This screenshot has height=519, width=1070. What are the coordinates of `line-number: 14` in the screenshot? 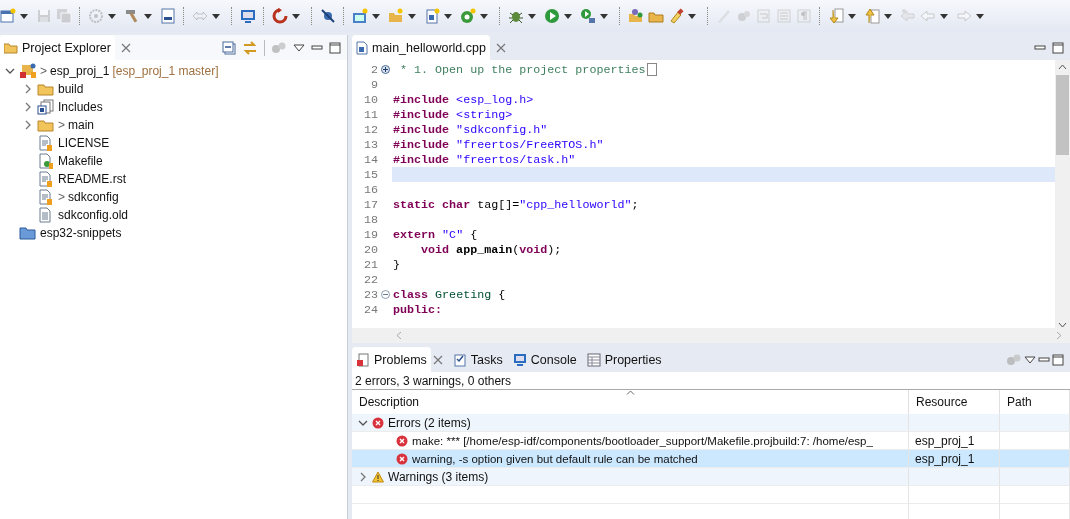 It's located at (370, 159).